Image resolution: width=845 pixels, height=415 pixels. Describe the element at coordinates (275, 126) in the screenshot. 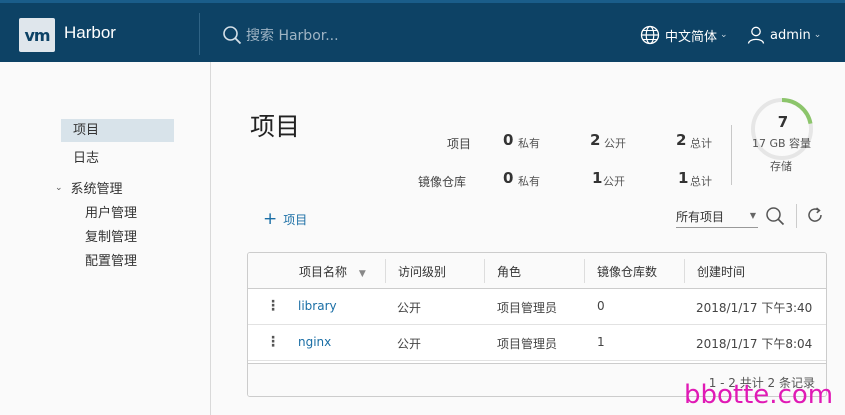

I see `page-title: 项目` at that location.